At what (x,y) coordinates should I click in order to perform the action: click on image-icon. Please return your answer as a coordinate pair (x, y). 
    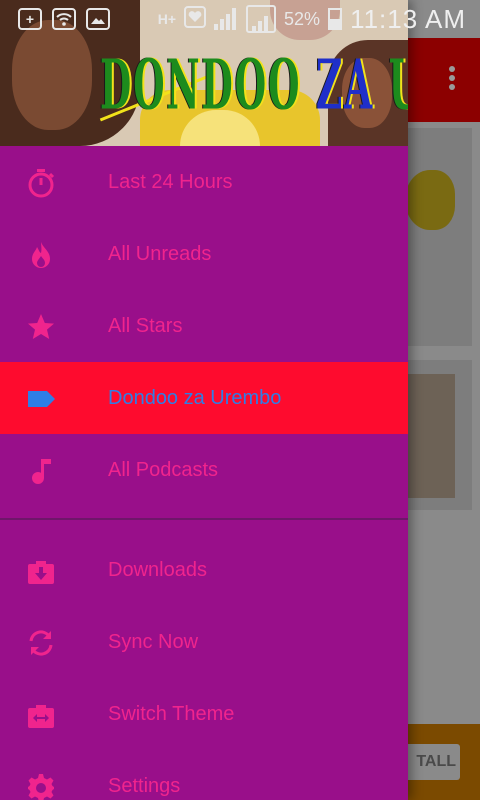
    Looking at the image, I should click on (98, 19).